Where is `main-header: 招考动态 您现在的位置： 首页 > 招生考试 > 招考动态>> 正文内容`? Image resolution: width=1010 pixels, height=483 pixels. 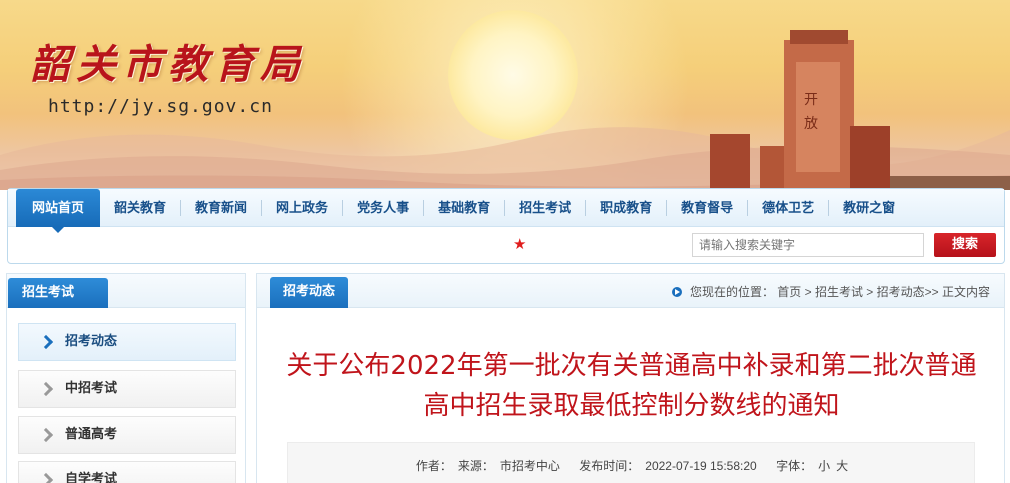
main-header: 招考动态 您现在的位置： 首页 > 招生考试 > 招考动态>> 正文内容 is located at coordinates (630, 291).